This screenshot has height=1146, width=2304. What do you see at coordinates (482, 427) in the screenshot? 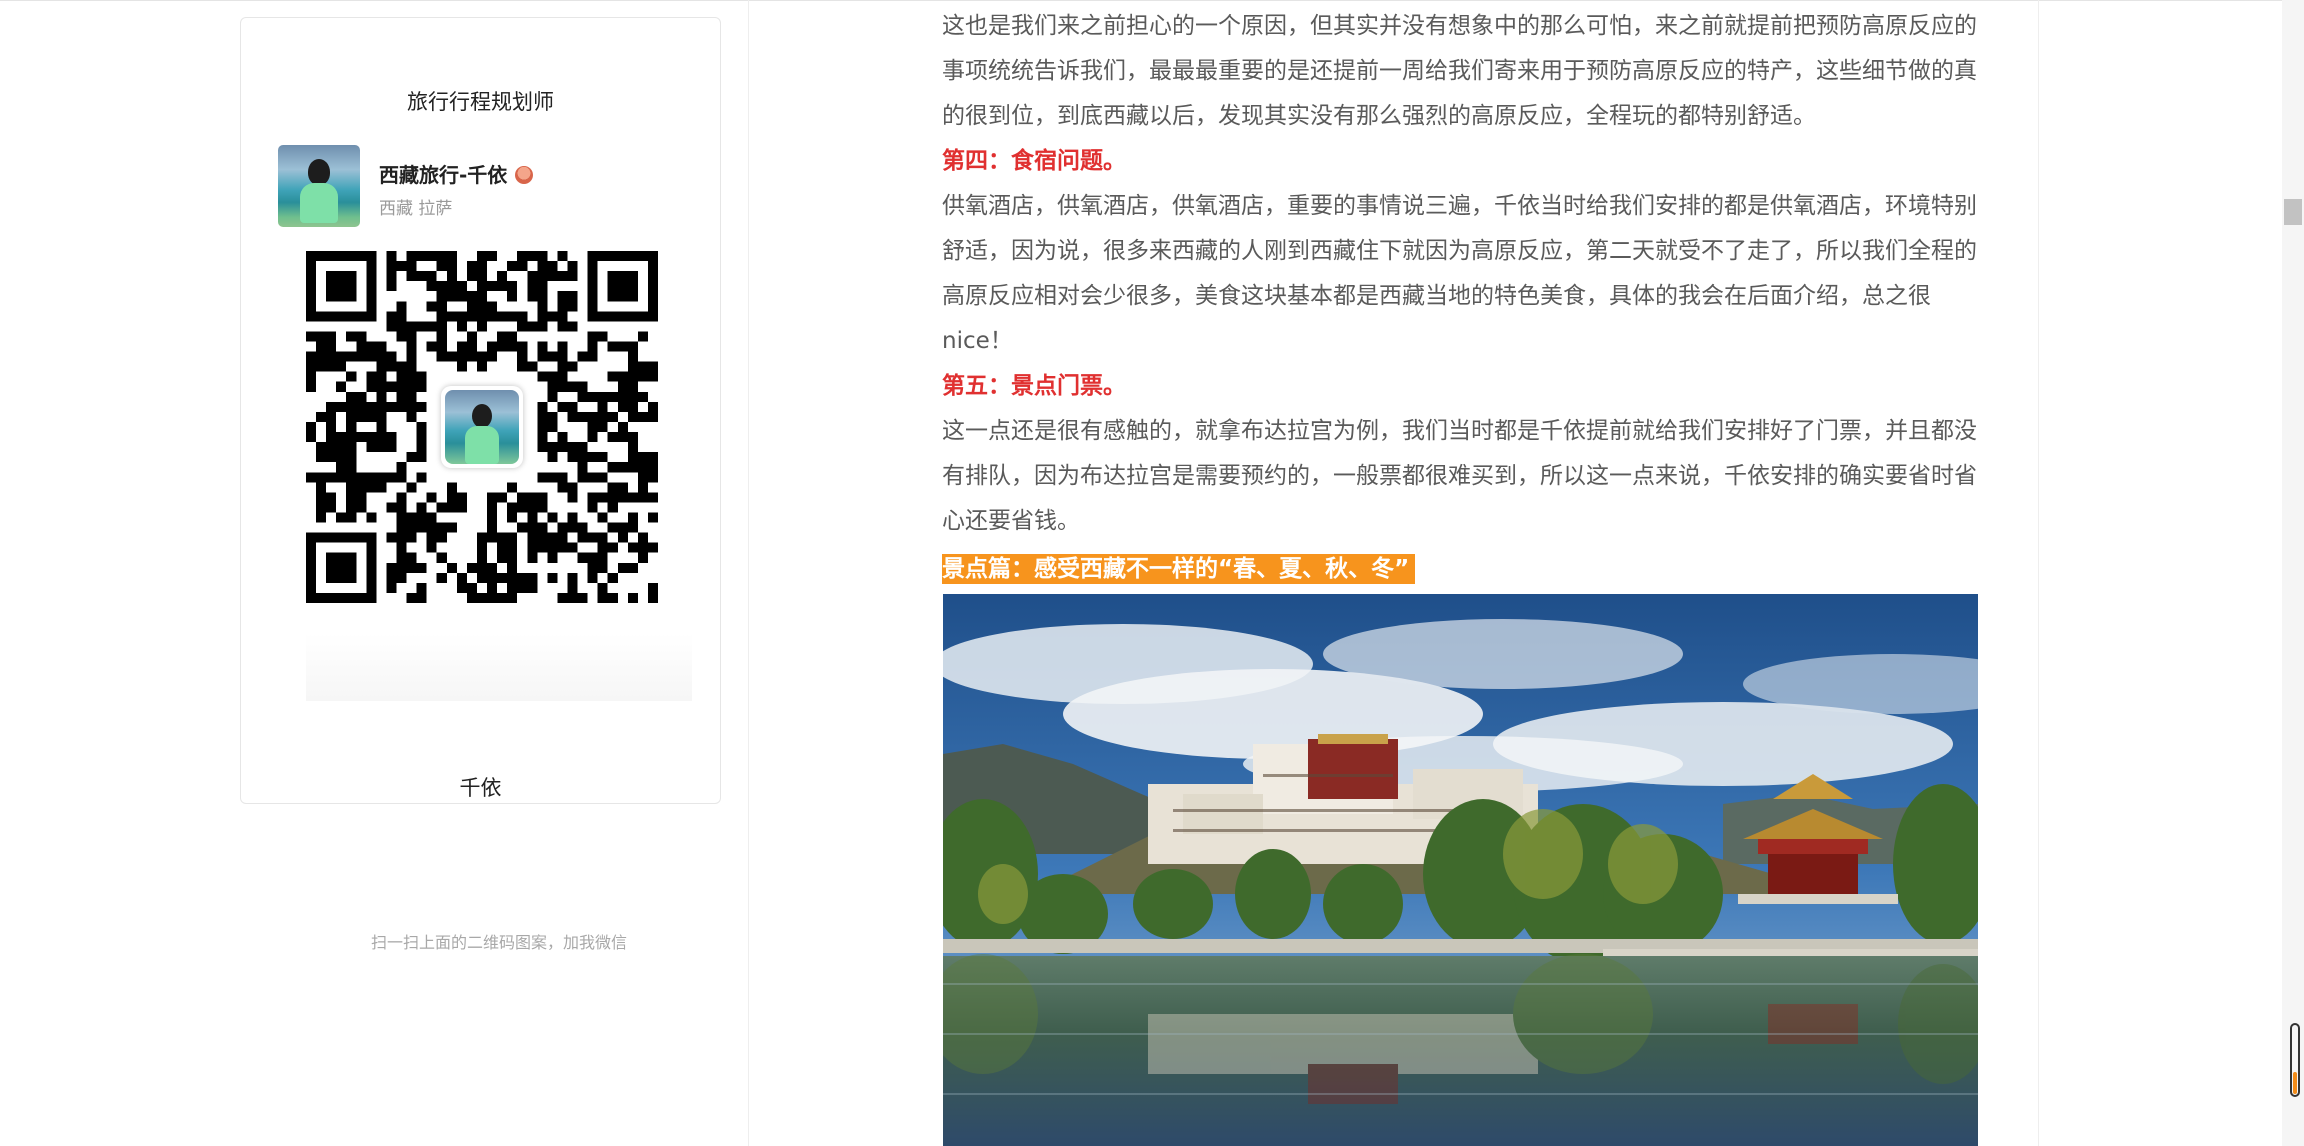
I see `avatar-icon` at bounding box center [482, 427].